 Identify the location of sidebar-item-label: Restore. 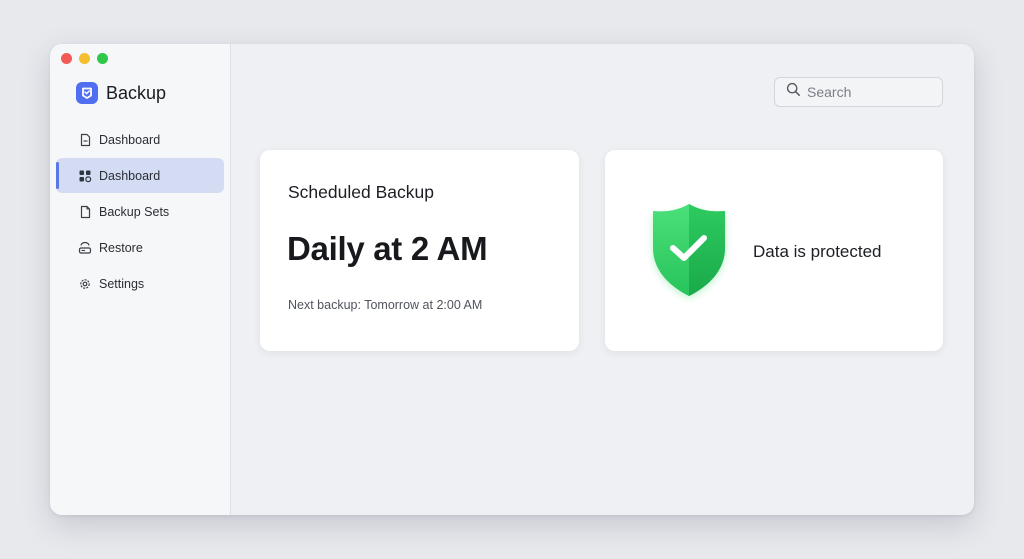
(121, 247).